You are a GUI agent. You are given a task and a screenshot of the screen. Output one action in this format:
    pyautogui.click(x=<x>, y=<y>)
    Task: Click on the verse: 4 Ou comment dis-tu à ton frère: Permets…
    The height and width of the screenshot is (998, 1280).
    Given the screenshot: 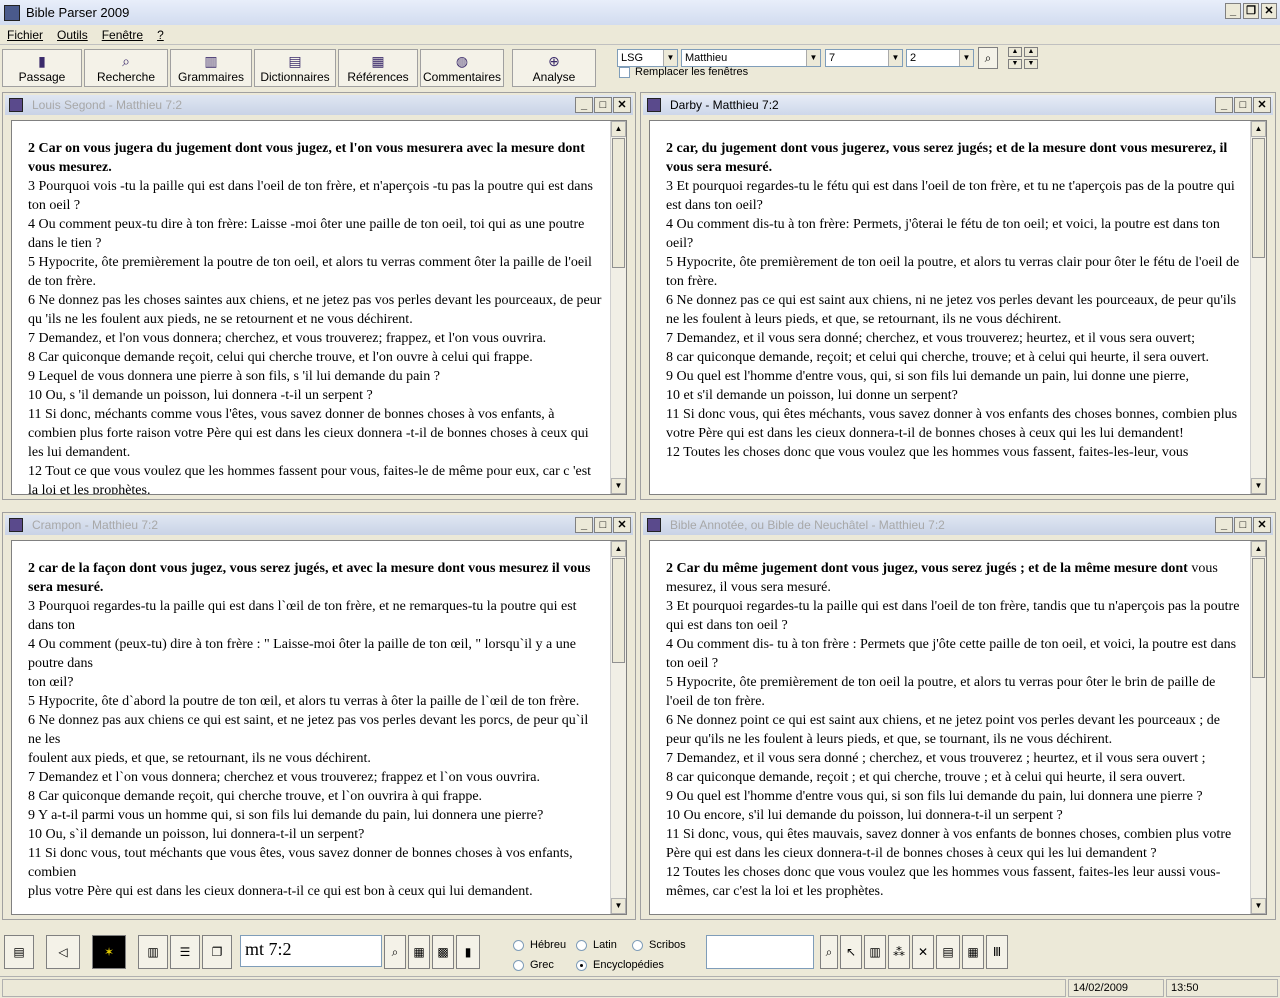 What is the action you would take?
    pyautogui.click(x=943, y=234)
    